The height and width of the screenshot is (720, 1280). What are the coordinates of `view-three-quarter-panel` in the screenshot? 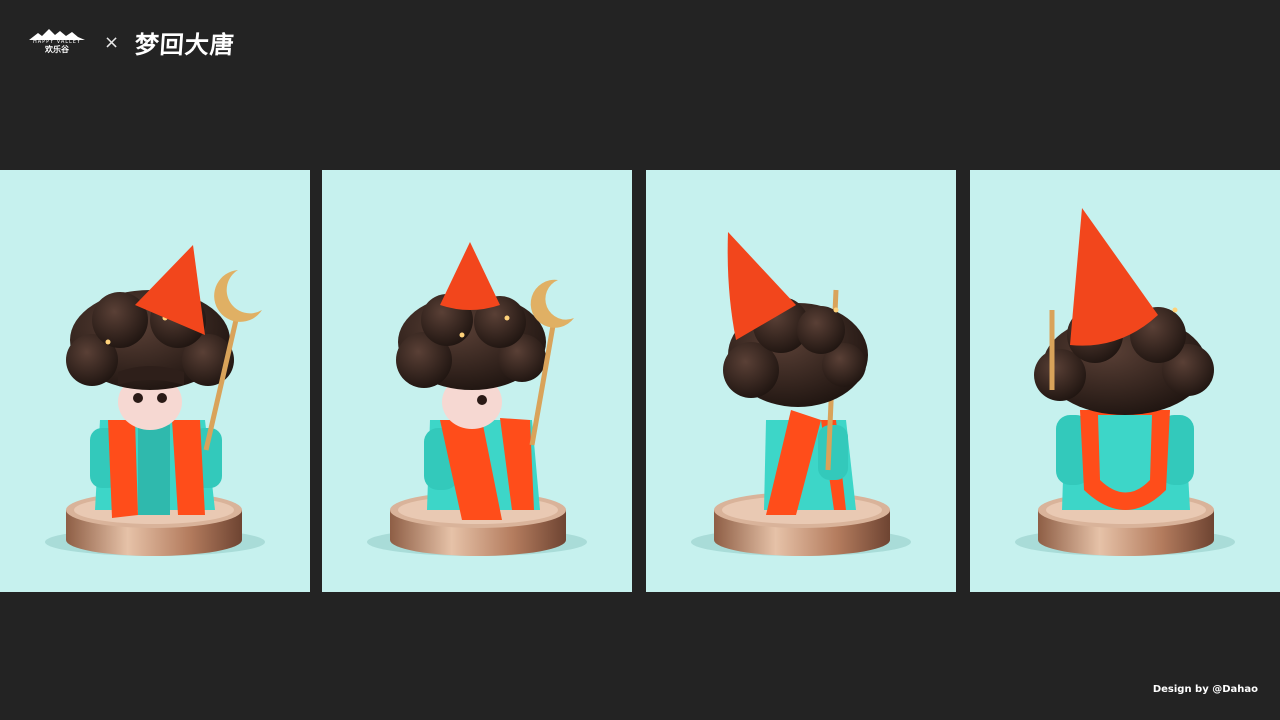 It's located at (477, 381).